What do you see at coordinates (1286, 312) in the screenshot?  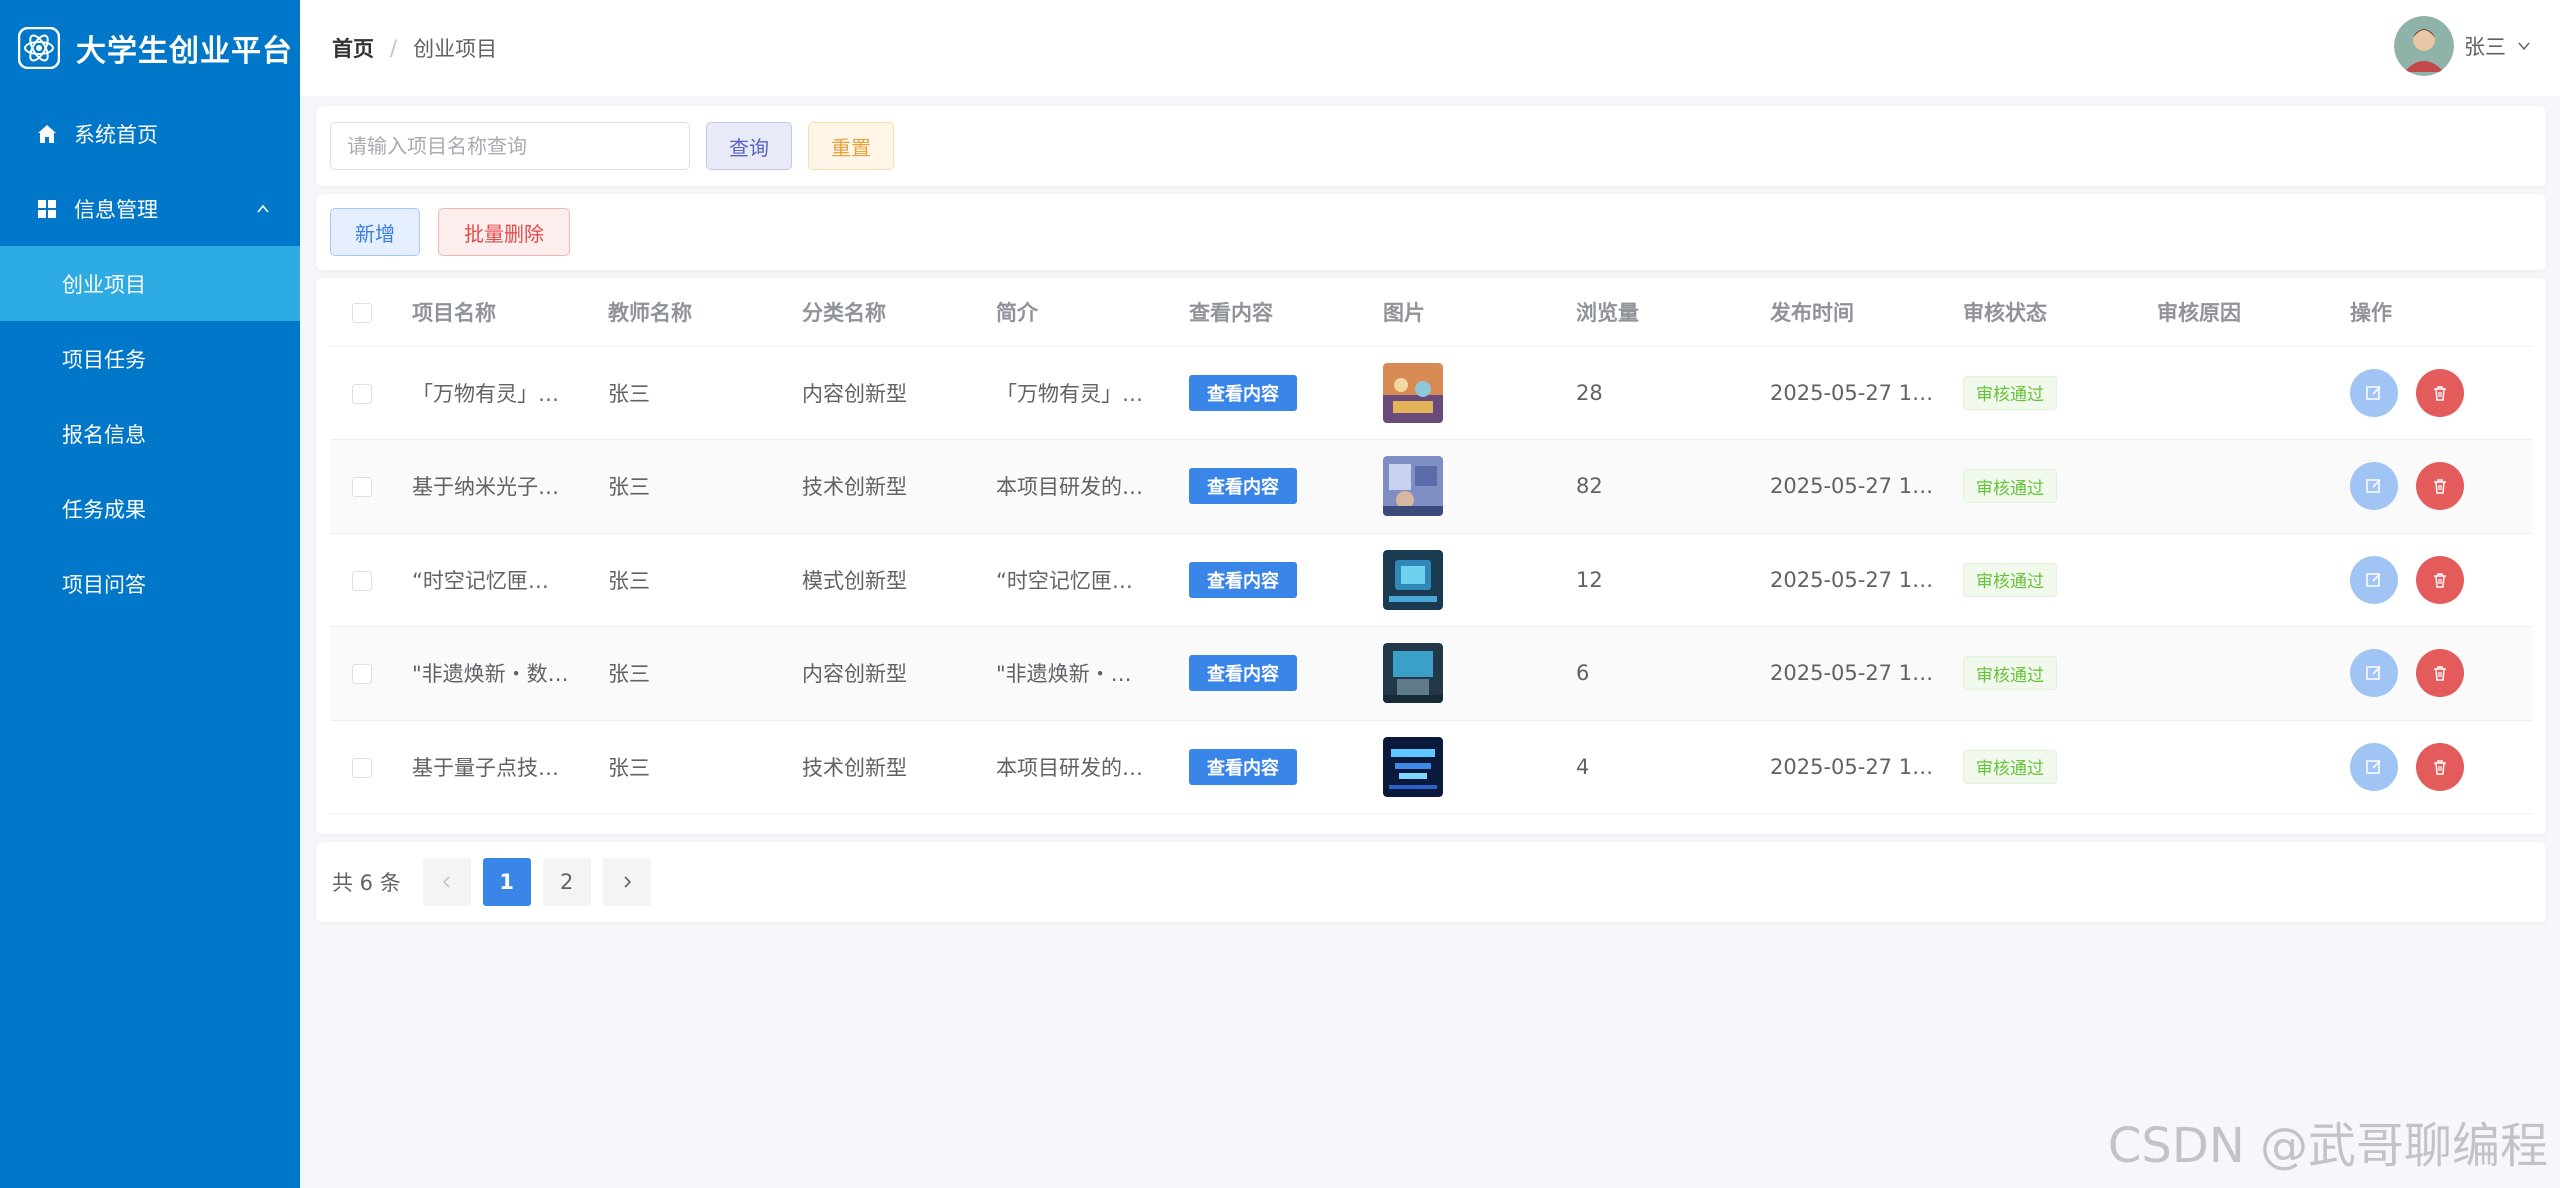 I see `column-header: 查看内容` at bounding box center [1286, 312].